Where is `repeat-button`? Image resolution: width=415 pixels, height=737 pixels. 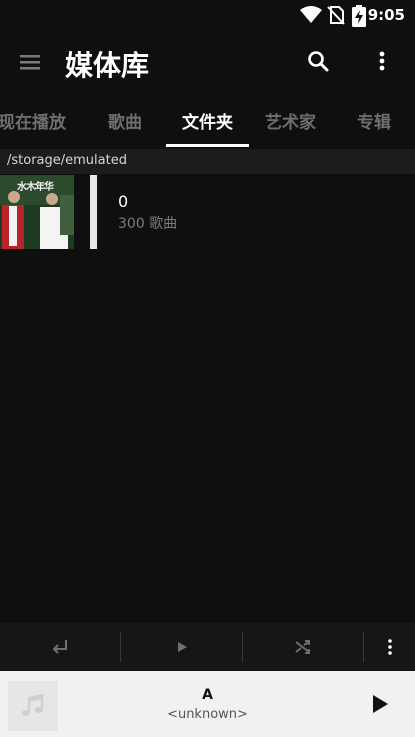
repeat-button is located at coordinates (60, 647).